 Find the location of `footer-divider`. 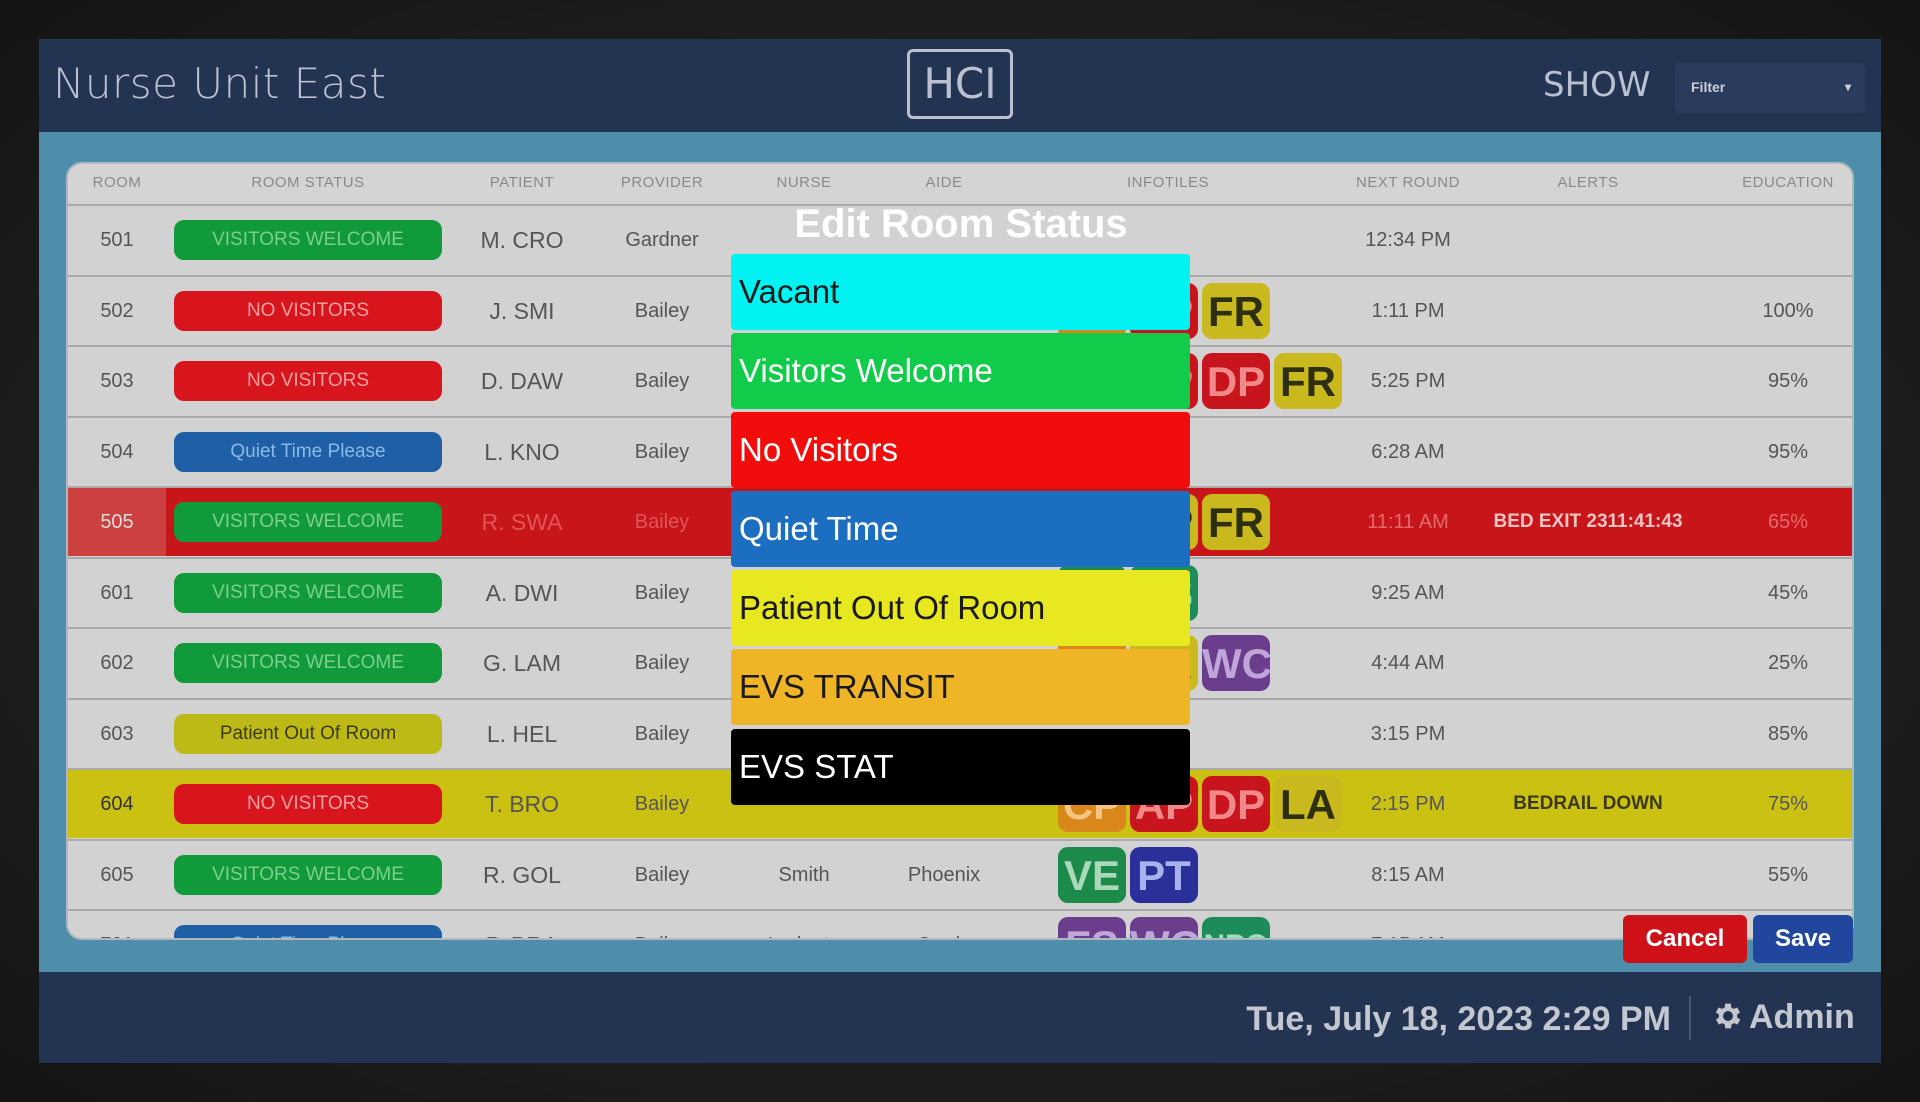

footer-divider is located at coordinates (1690, 1018).